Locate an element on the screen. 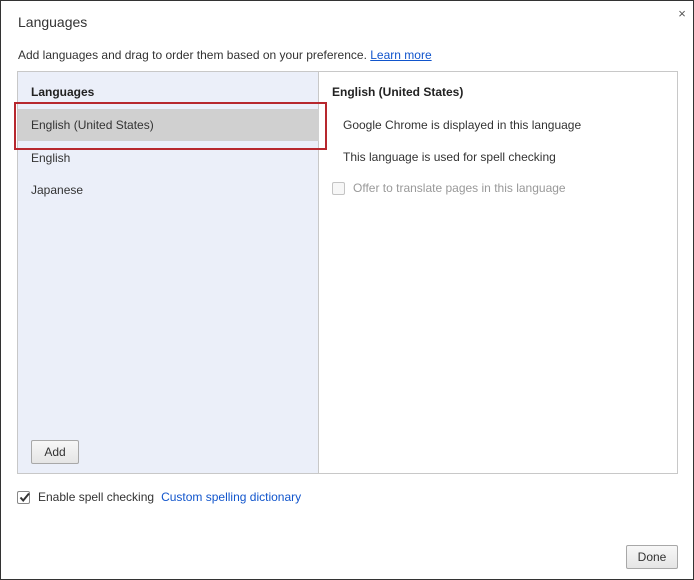  custom-dictionary-link: Custom spelling dictionary is located at coordinates (231, 497).